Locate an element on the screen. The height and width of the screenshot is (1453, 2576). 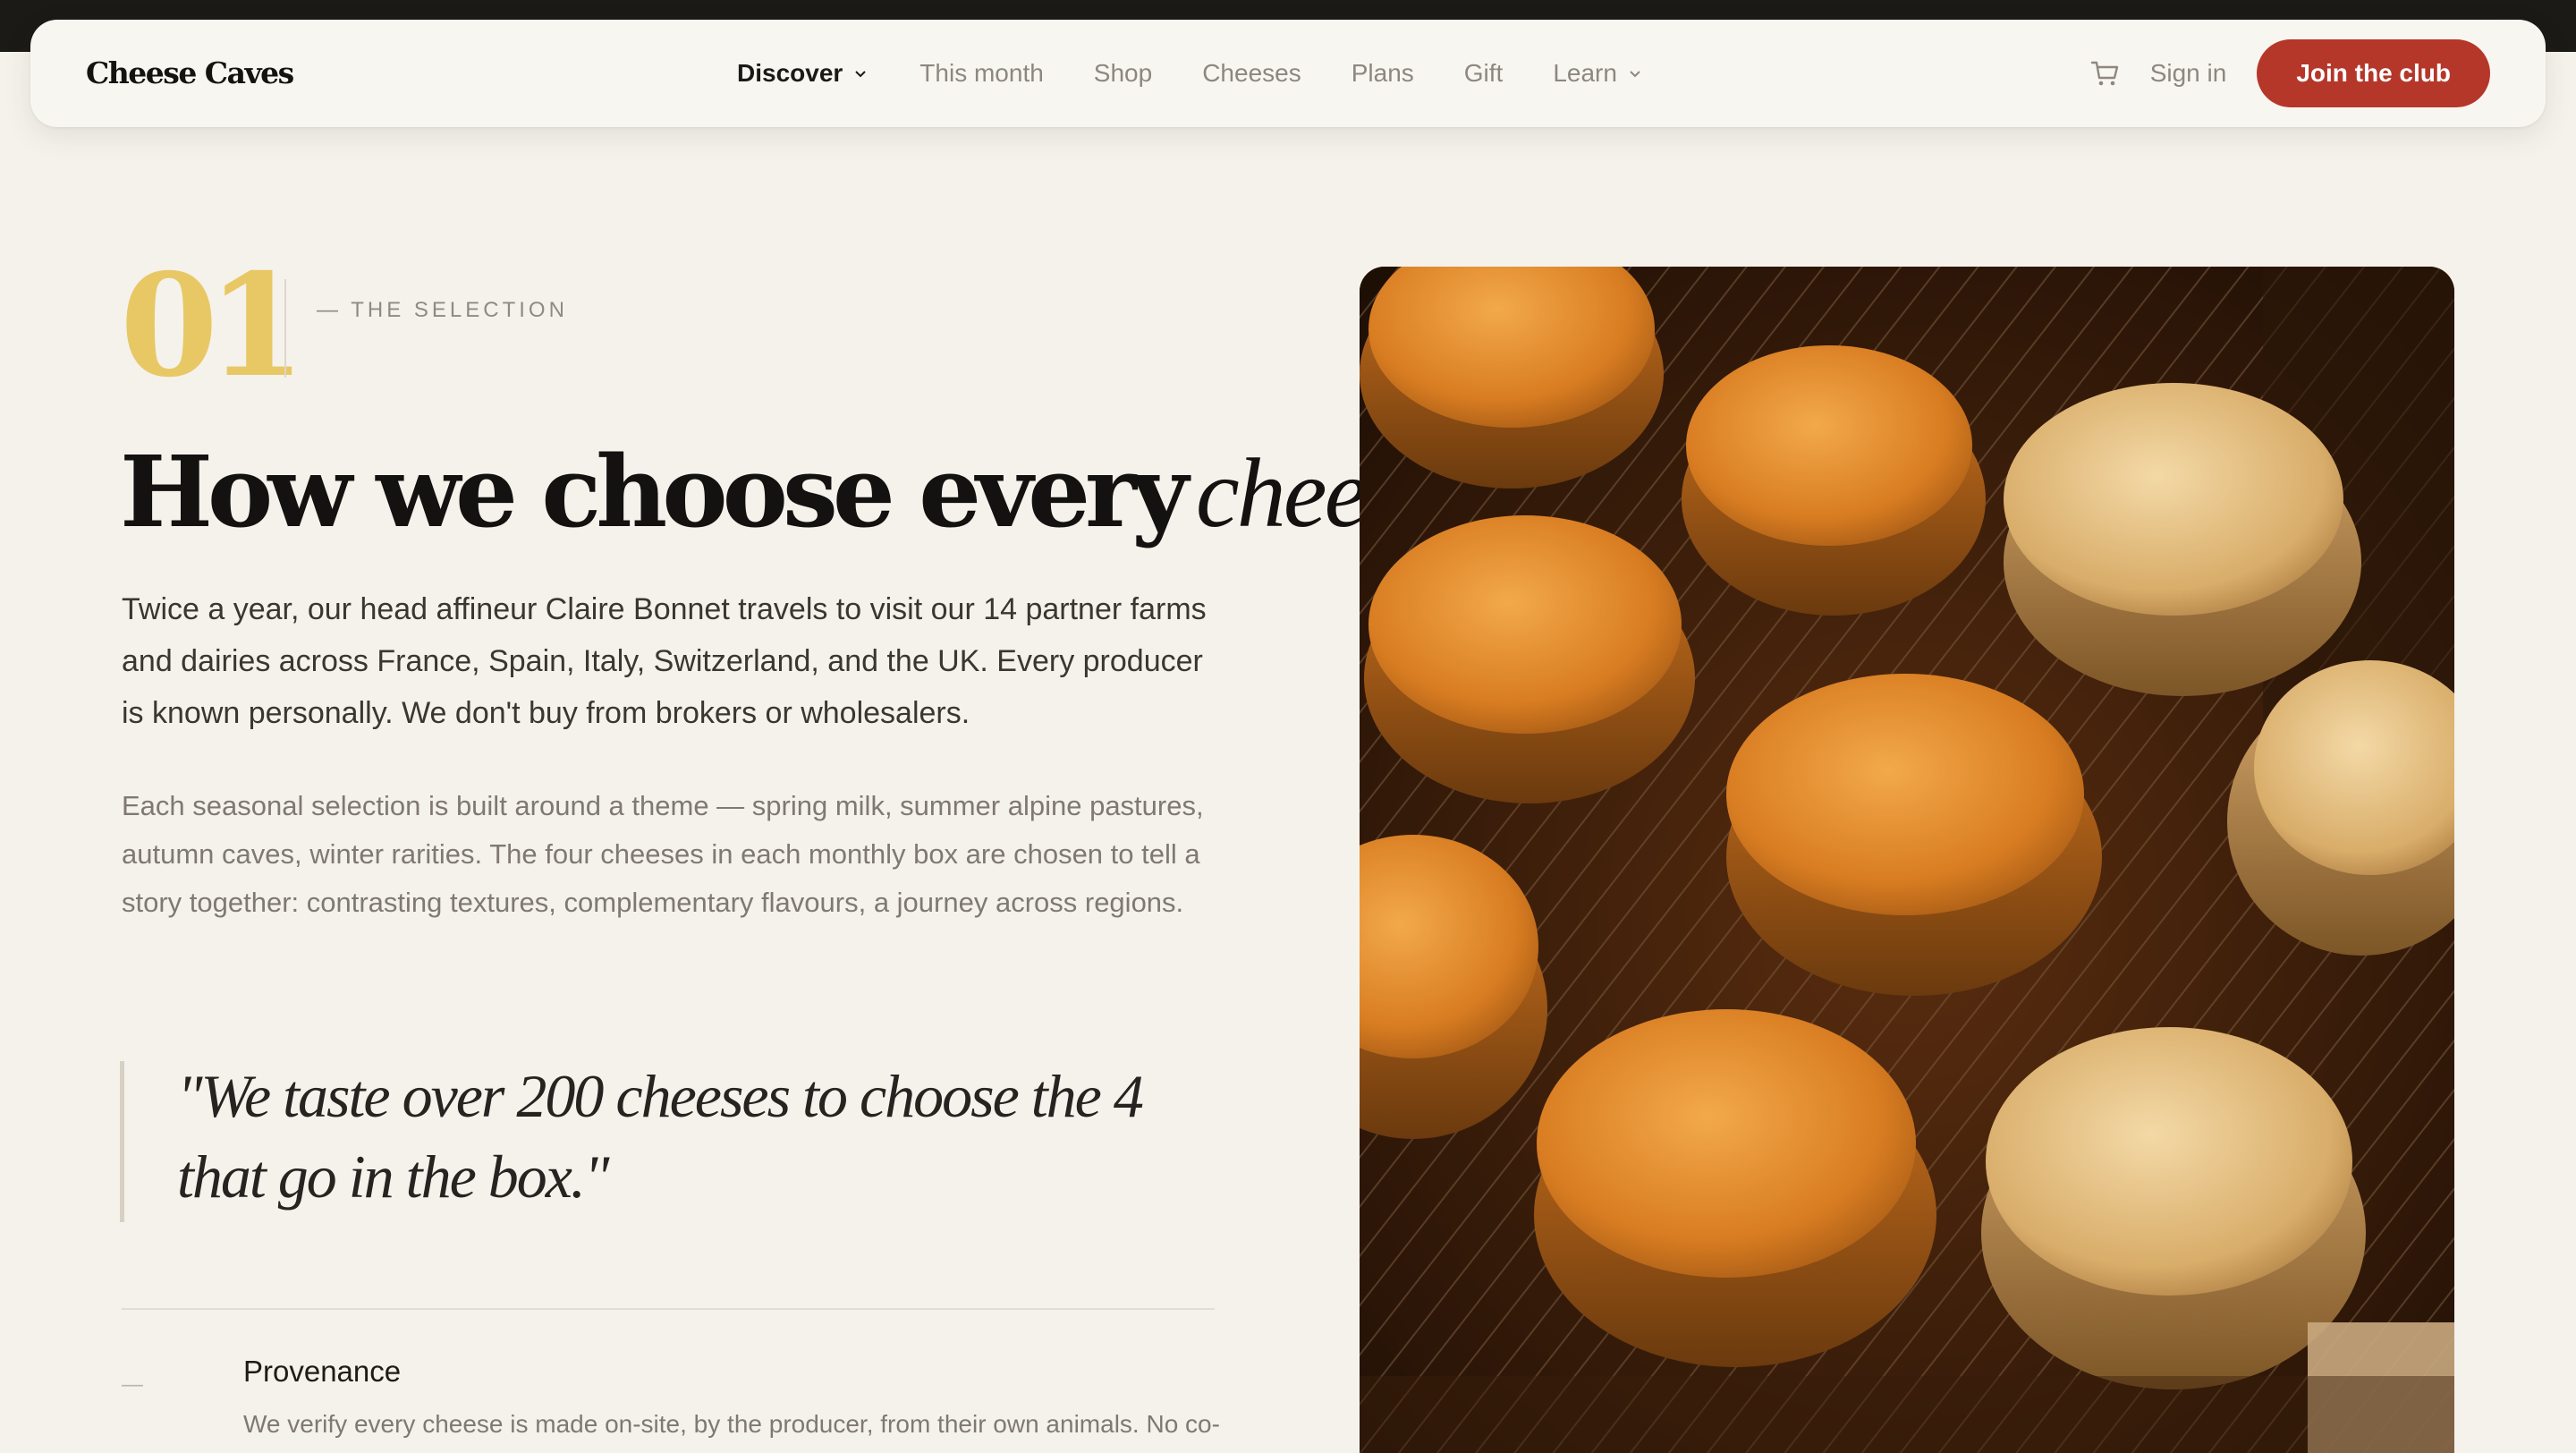
nav-item-label: Cheeses is located at coordinates (1251, 73).